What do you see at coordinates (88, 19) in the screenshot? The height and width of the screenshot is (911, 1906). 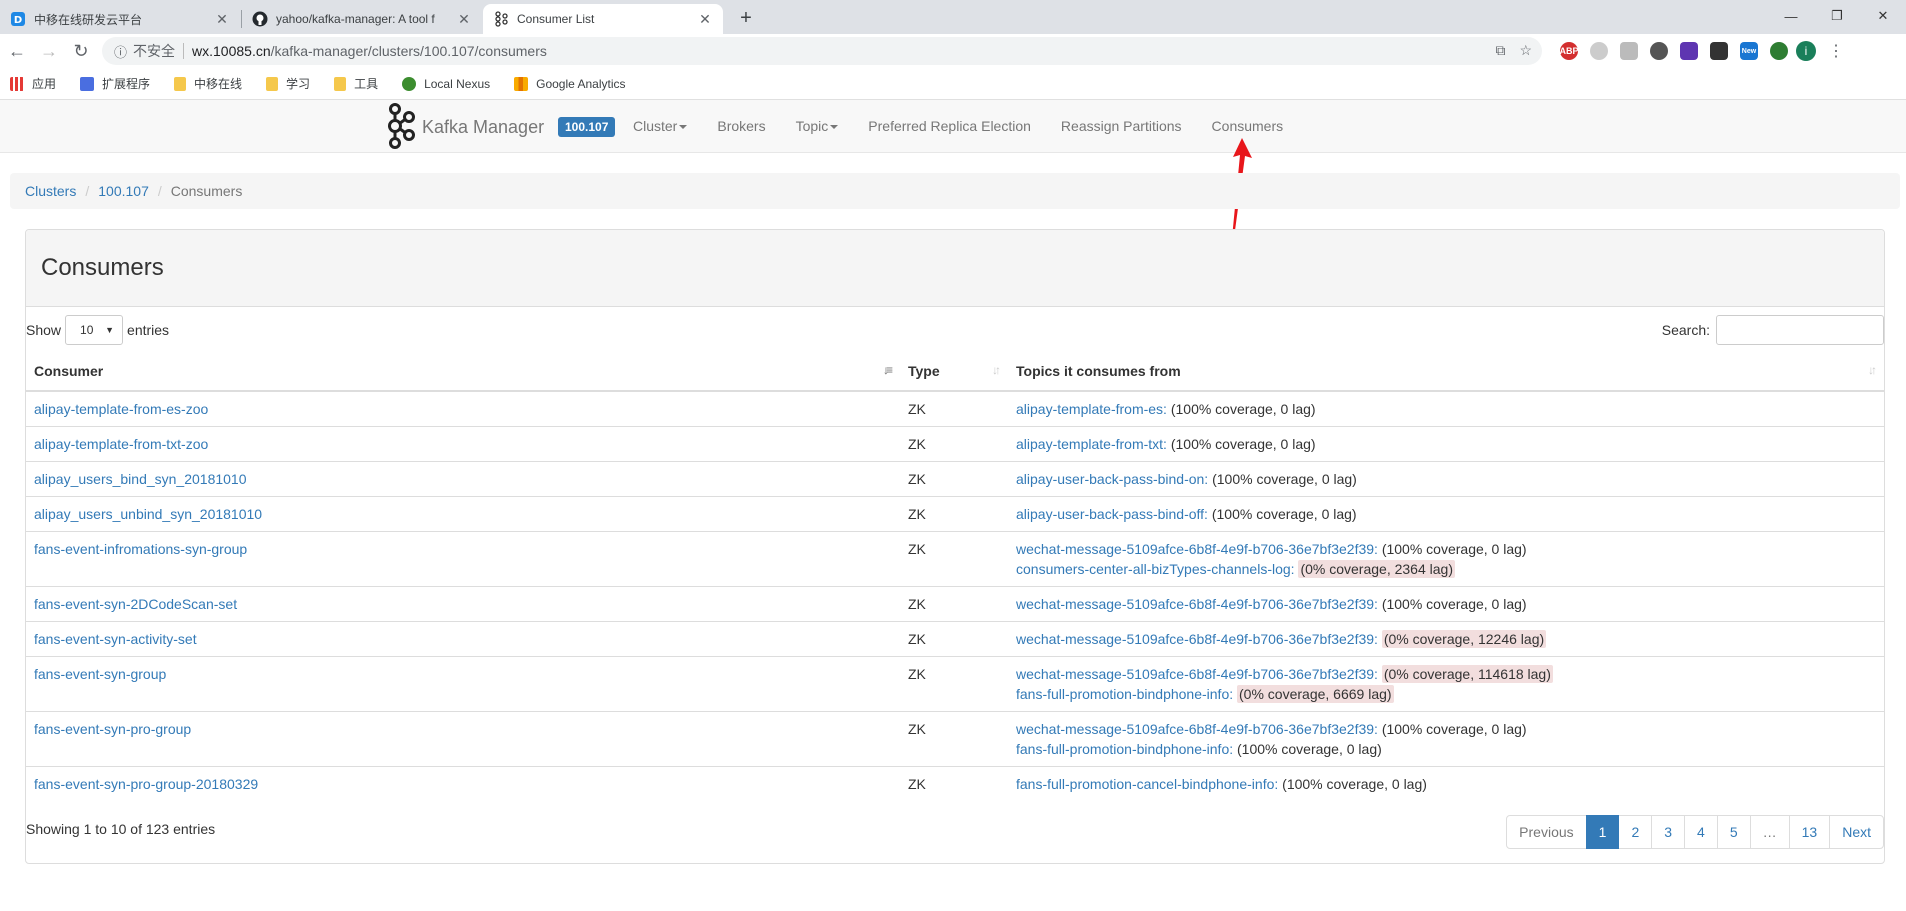 I see `tab-title: 中移在线研发云平台` at bounding box center [88, 19].